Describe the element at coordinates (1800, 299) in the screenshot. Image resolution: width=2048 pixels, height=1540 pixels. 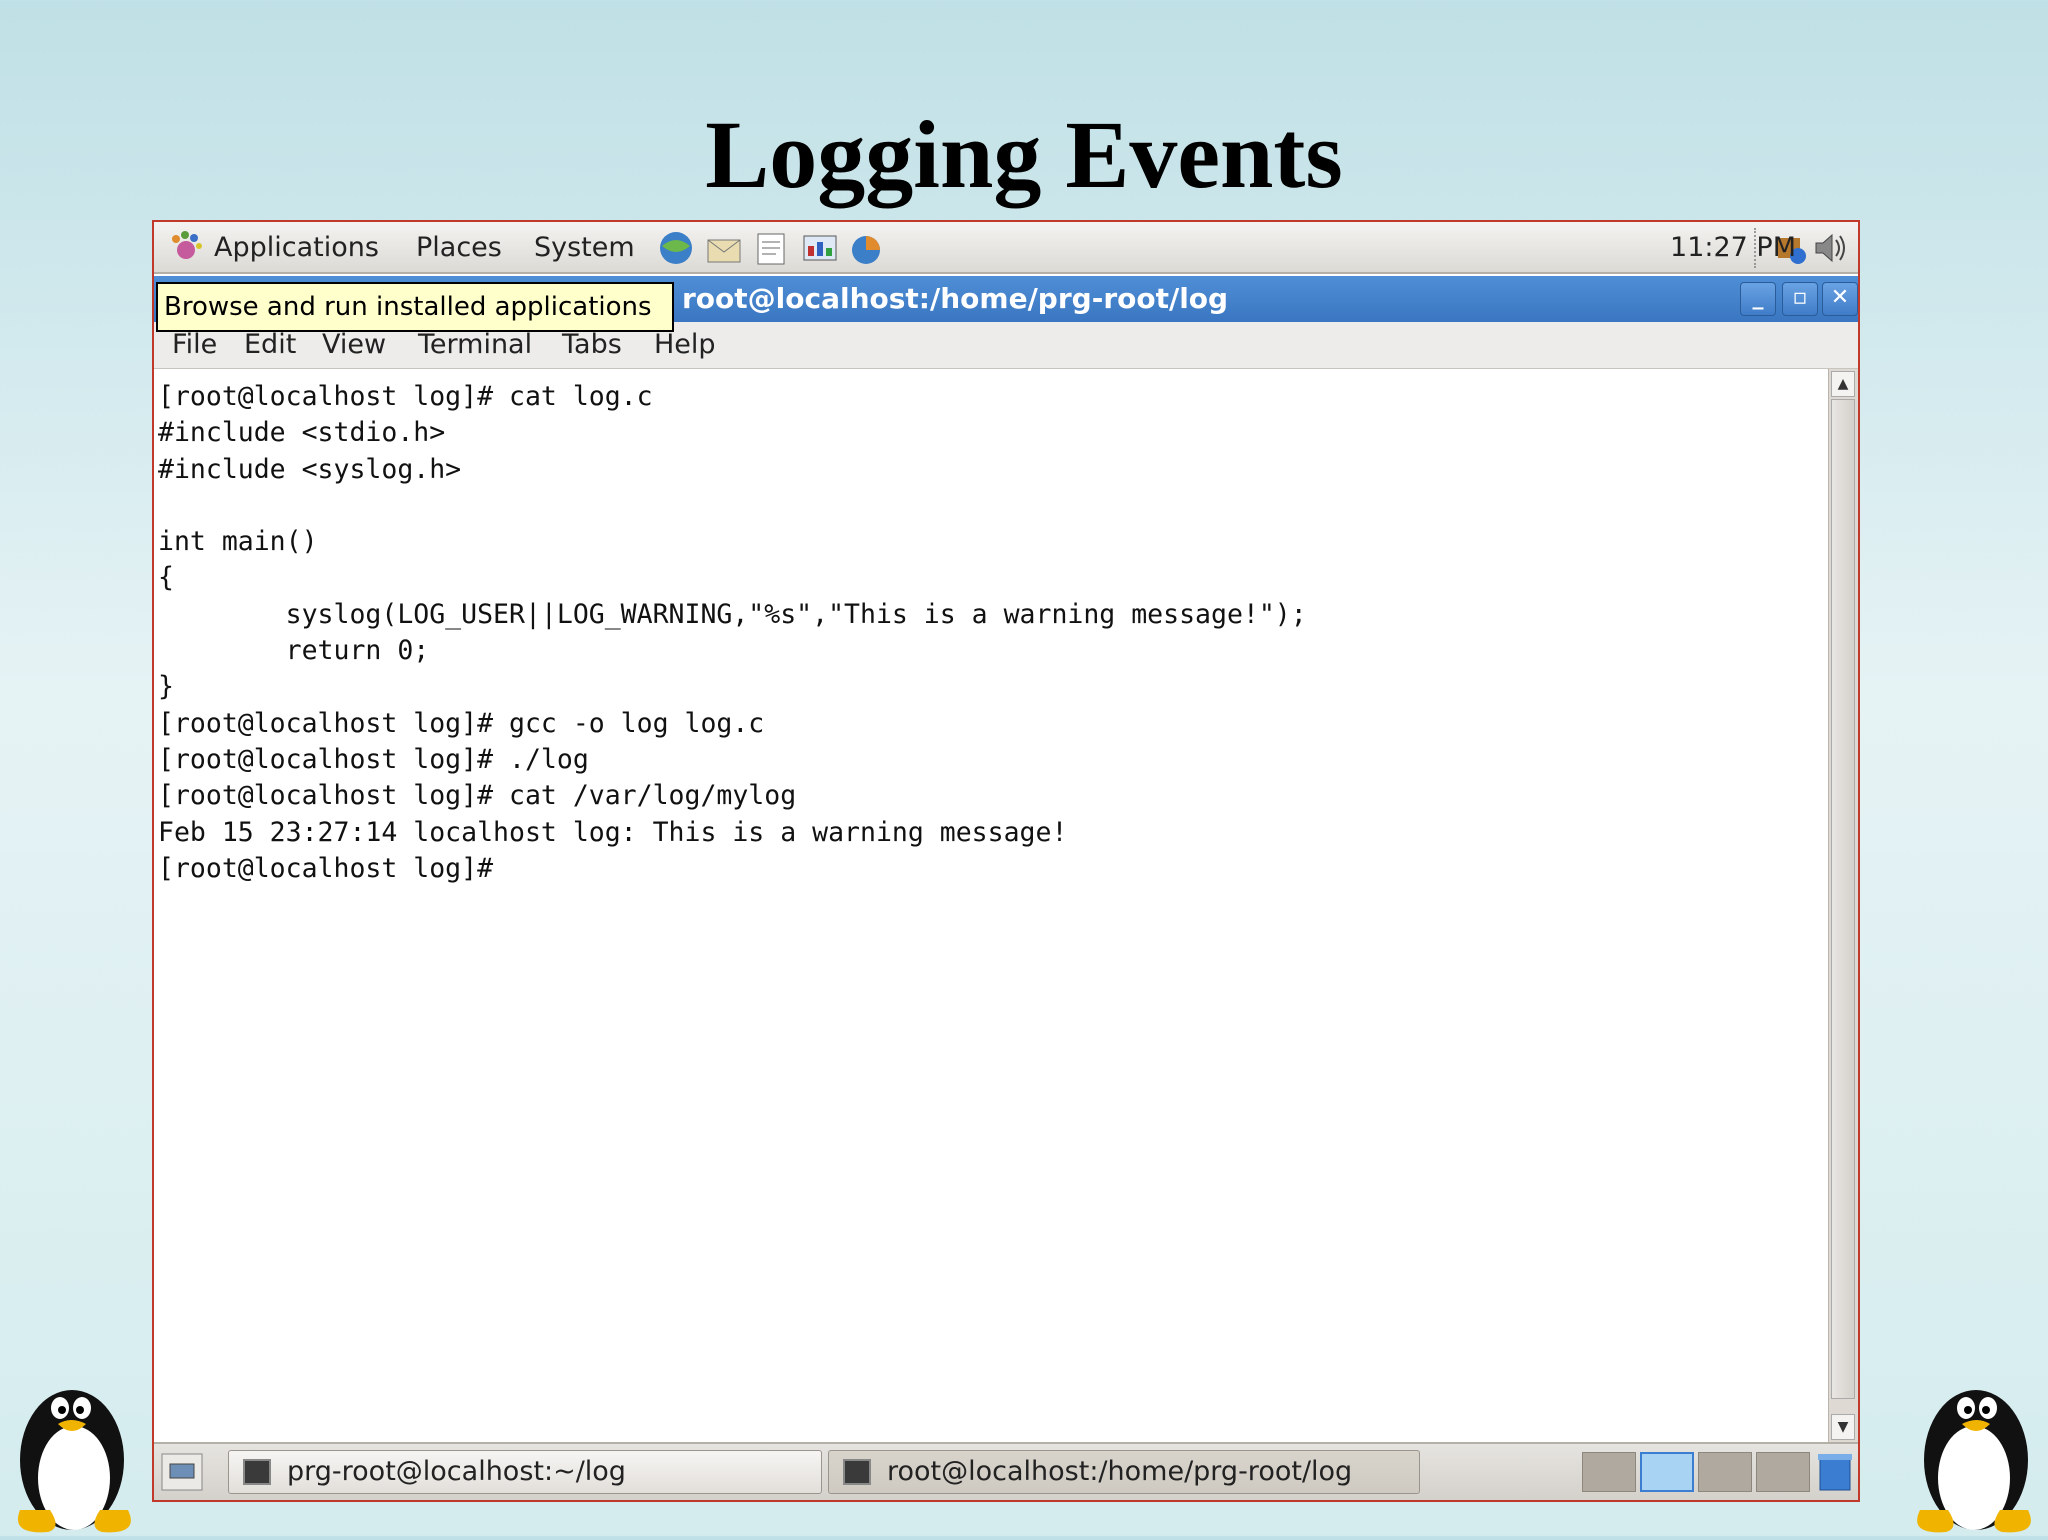
I see `maximize-button: ▫` at that location.